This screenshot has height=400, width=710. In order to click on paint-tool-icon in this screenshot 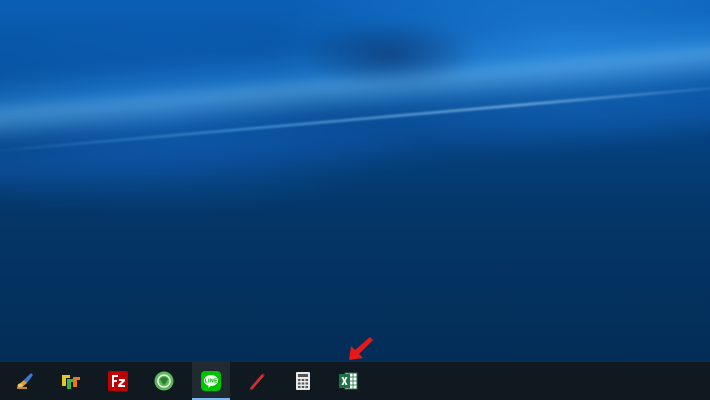, I will do `click(25, 381)`.